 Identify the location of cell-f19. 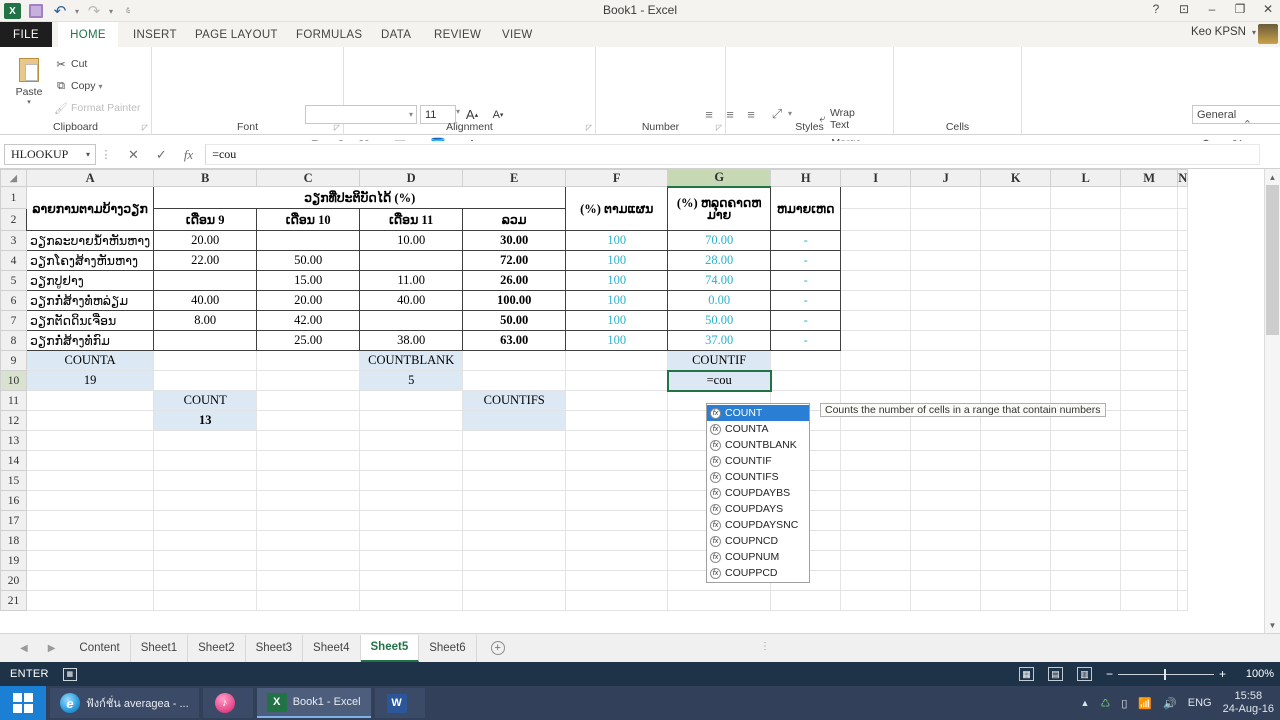
(617, 560).